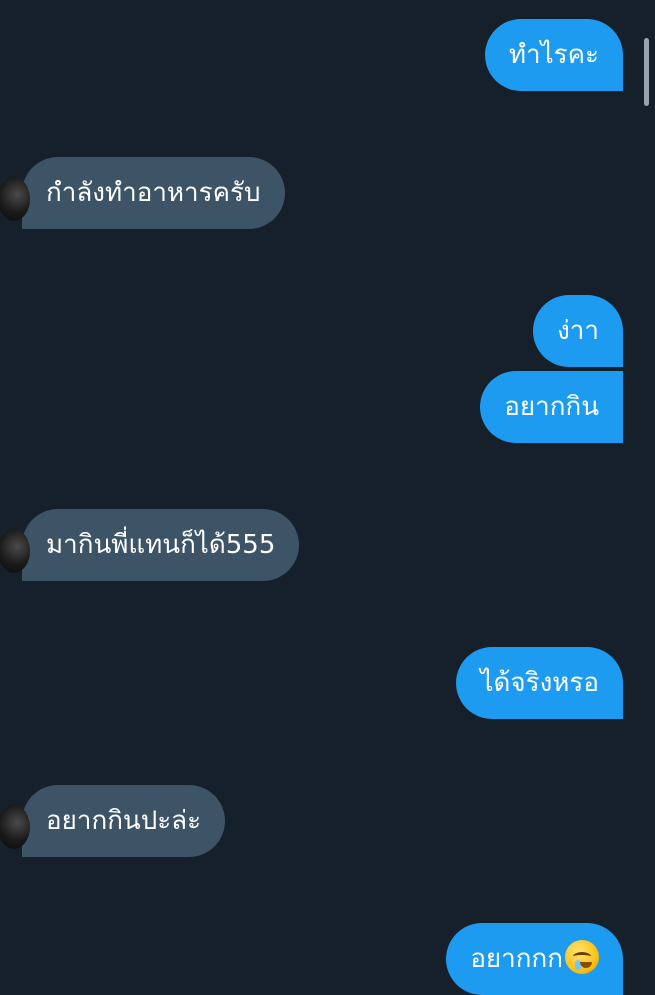 The height and width of the screenshot is (995, 655). I want to click on message-text: กำลังทำอาหารครับ, so click(153, 193).